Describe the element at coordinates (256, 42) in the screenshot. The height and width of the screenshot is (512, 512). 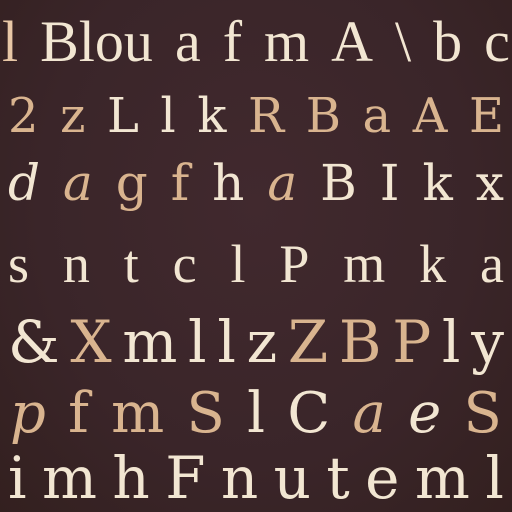
I see `glyph-row-1: l Blou a f m A \ b c` at that location.